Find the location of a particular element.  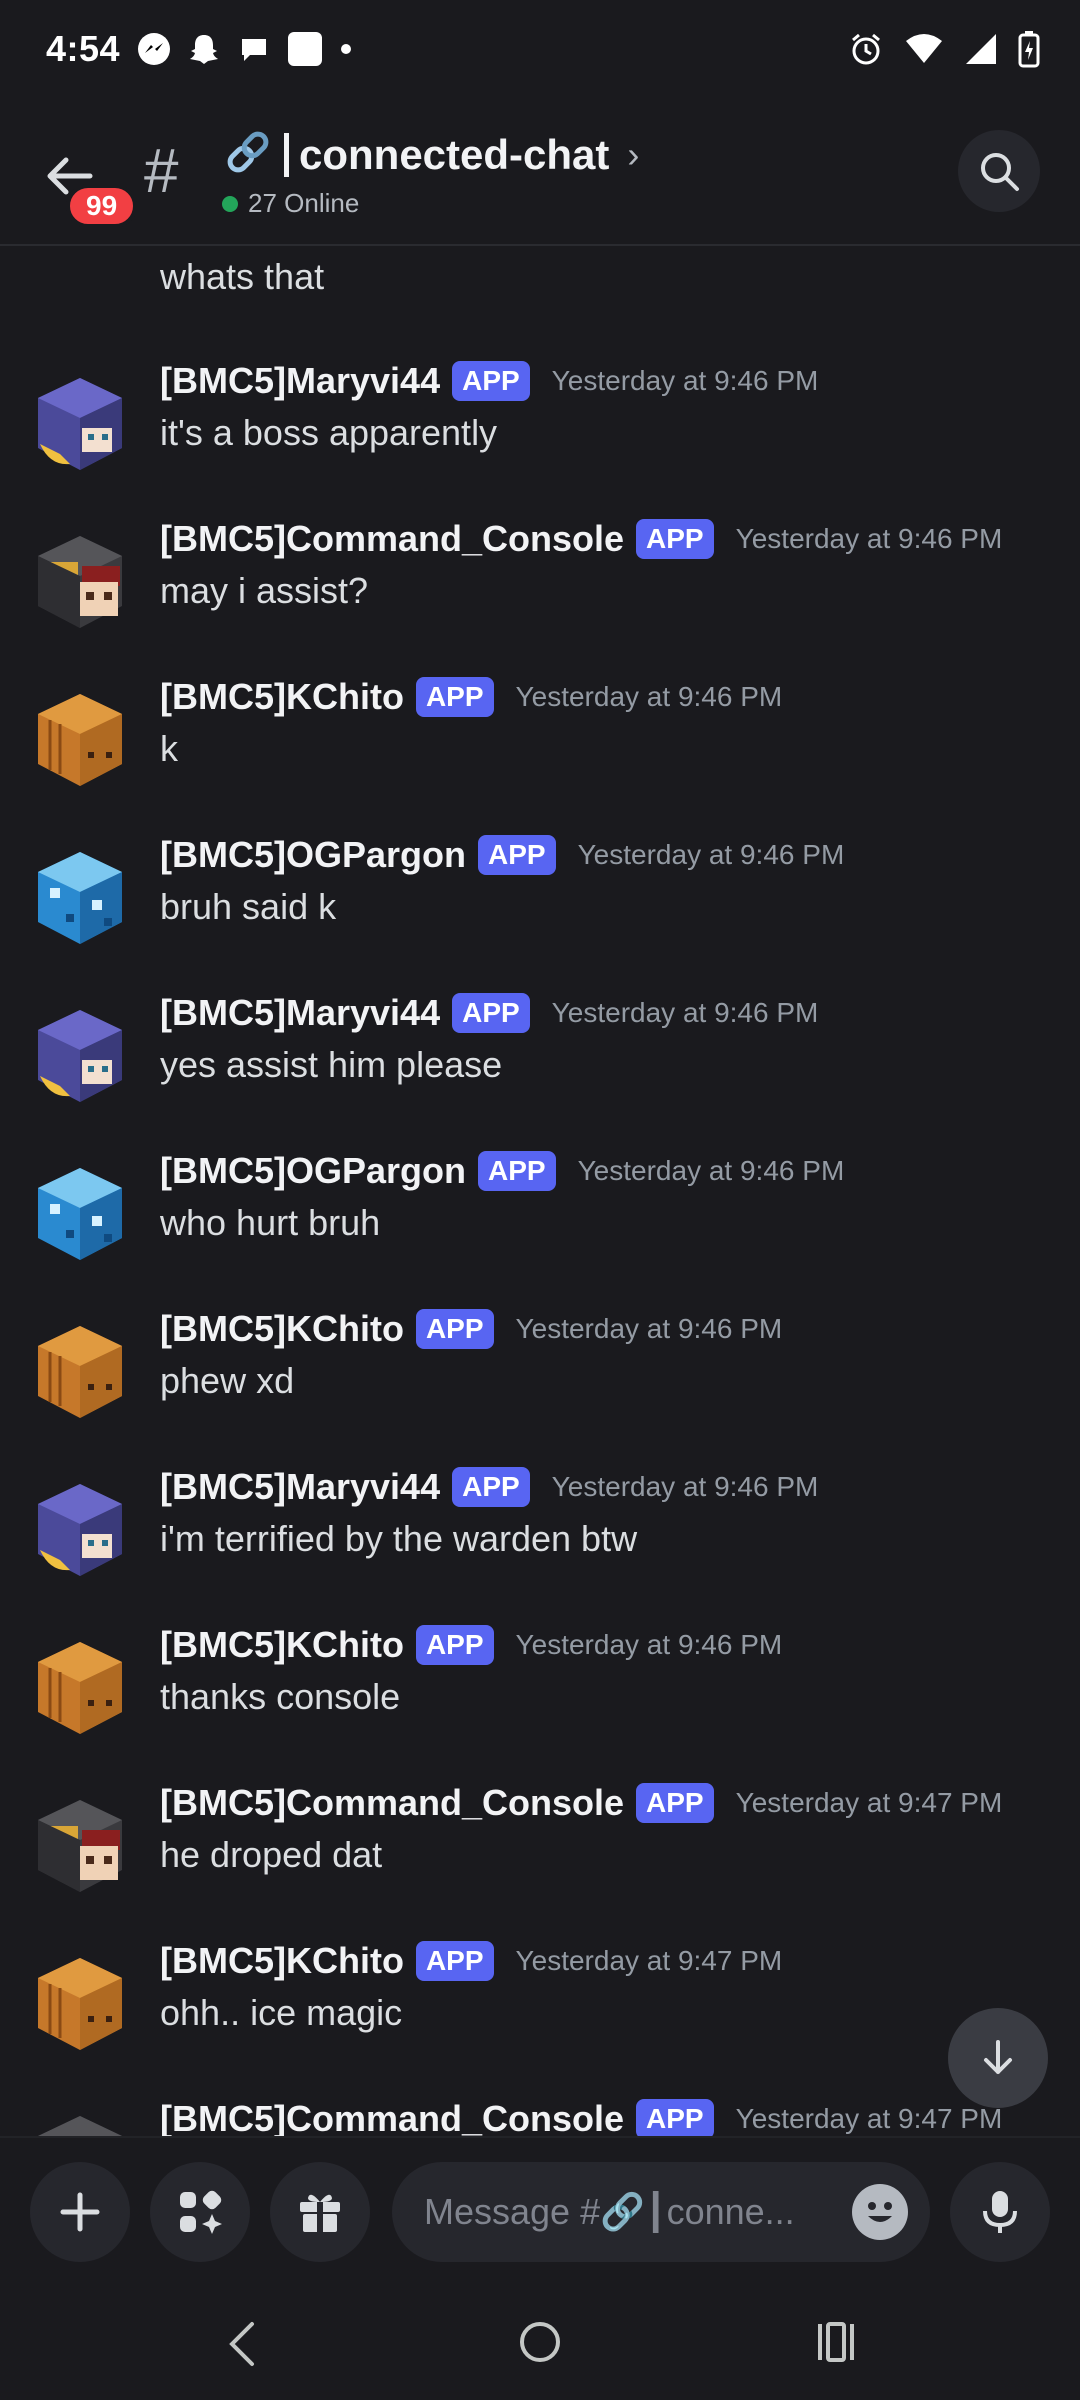

system-icons is located at coordinates (944, 51).